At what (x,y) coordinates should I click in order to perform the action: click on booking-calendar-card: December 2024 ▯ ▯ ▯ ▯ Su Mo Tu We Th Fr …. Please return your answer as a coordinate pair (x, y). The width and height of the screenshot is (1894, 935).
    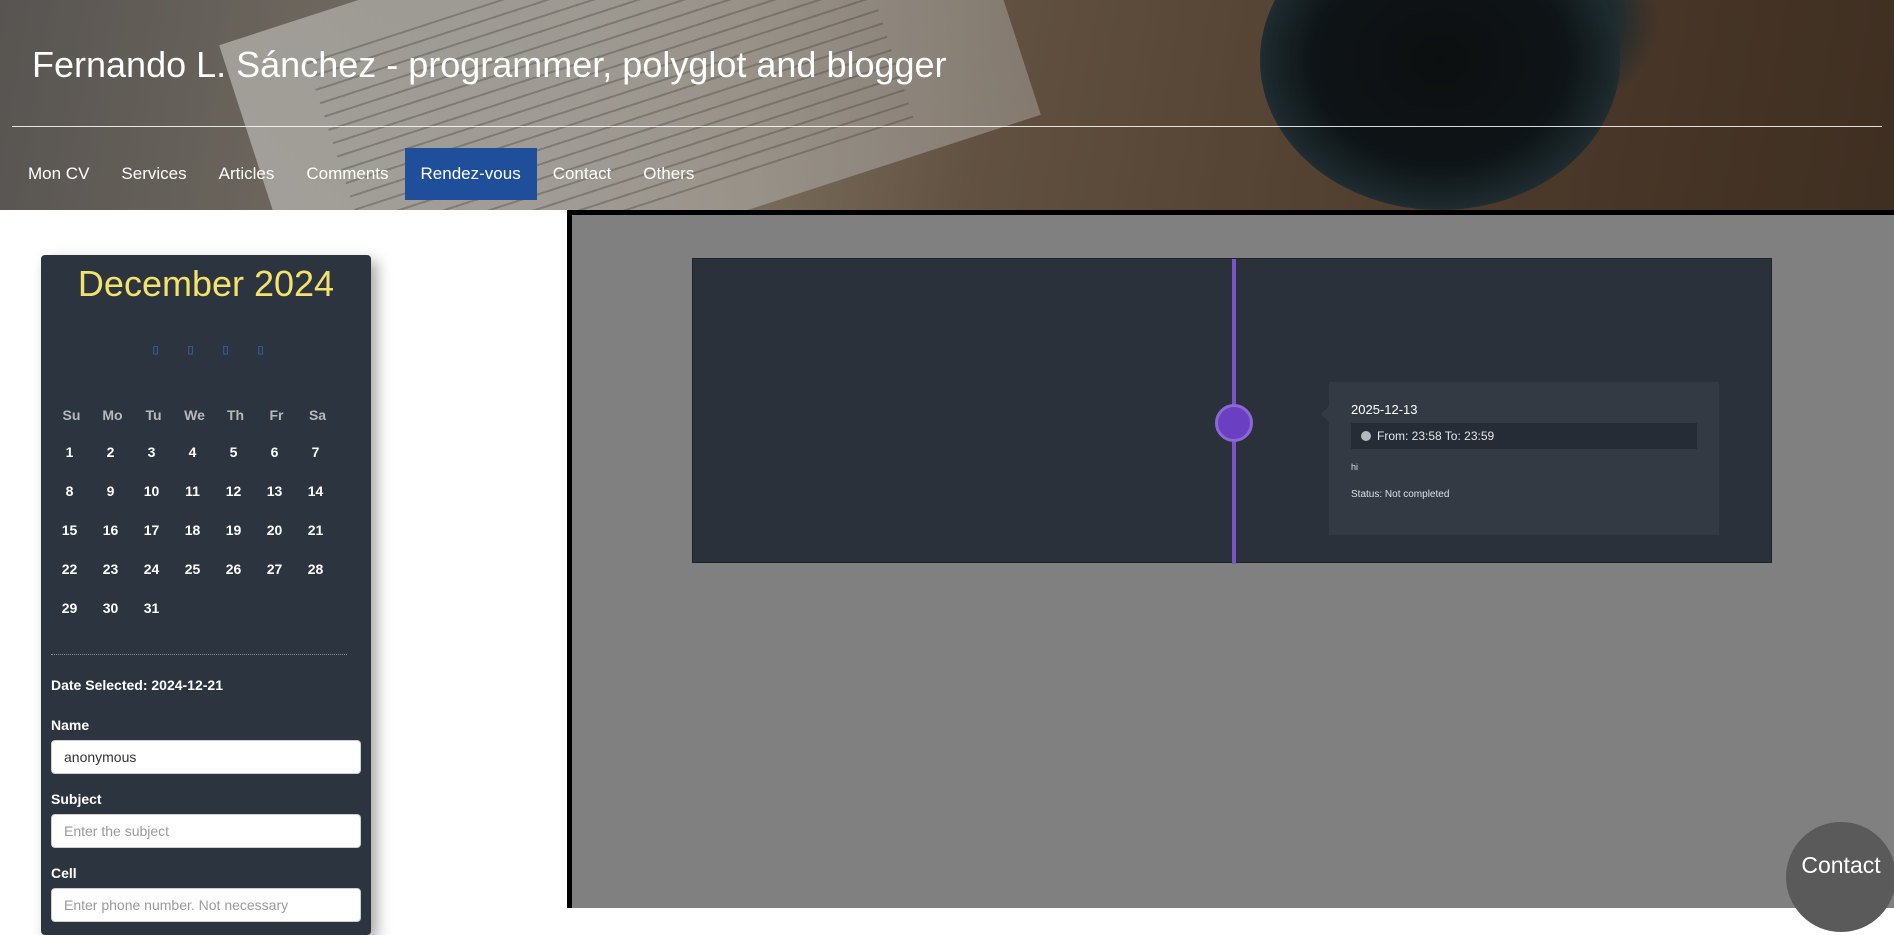
    Looking at the image, I should click on (206, 595).